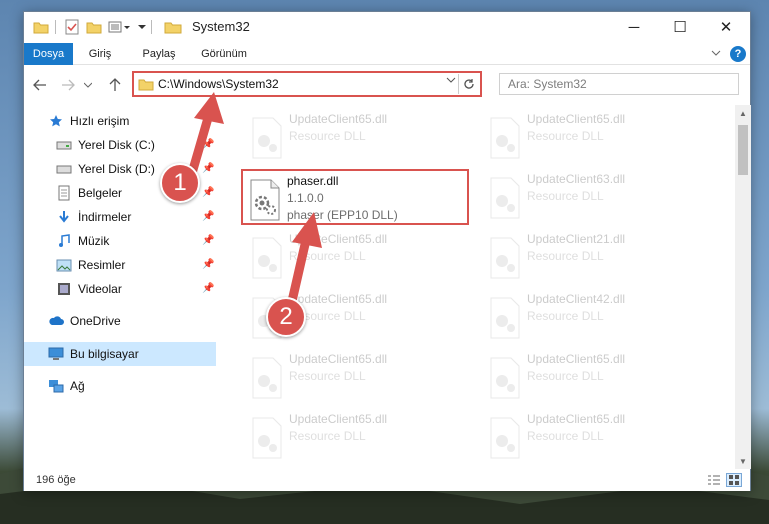  What do you see at coordinates (93, 217) in the screenshot?
I see `nav-item-downloads: İndirmeler` at bounding box center [93, 217].